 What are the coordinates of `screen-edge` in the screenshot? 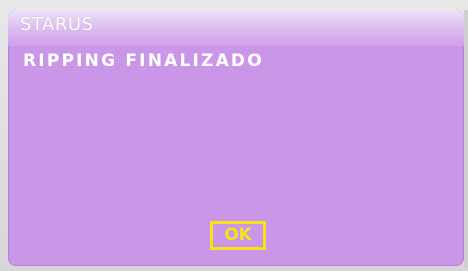 It's located at (466, 139).